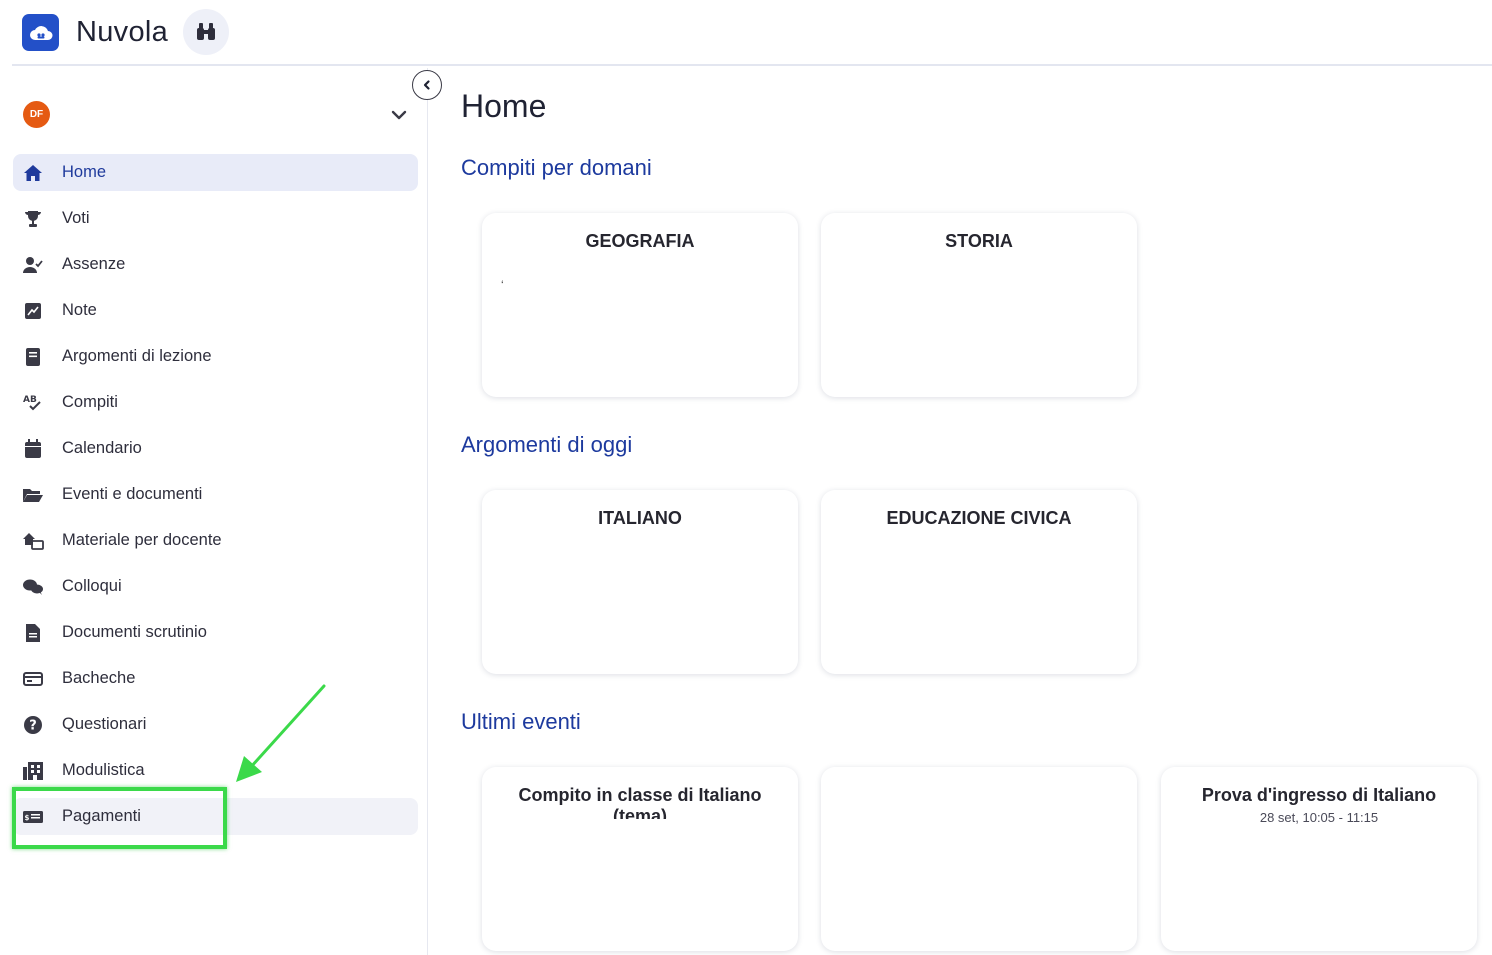 Image resolution: width=1492 pixels, height=955 pixels. I want to click on page-title: Home, so click(504, 106).